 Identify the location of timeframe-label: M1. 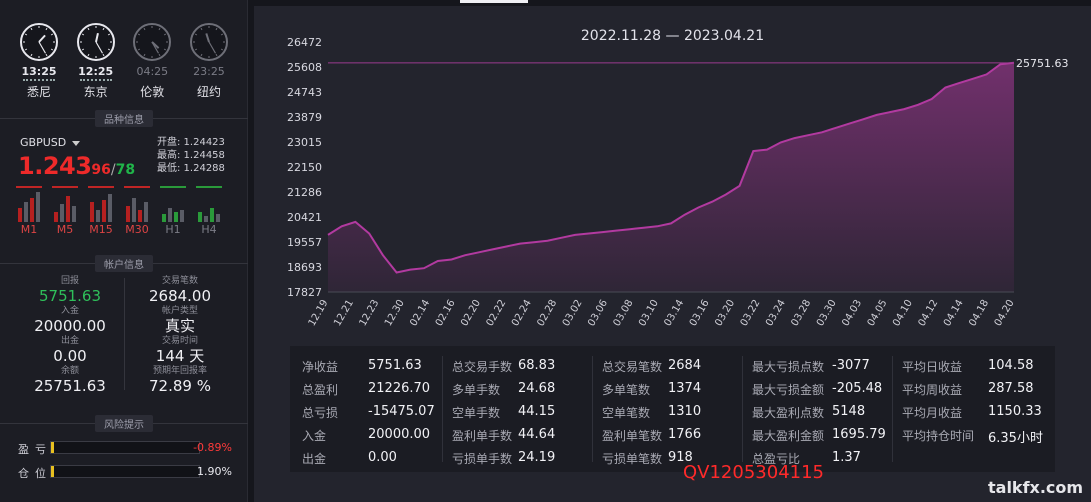
(29, 229).